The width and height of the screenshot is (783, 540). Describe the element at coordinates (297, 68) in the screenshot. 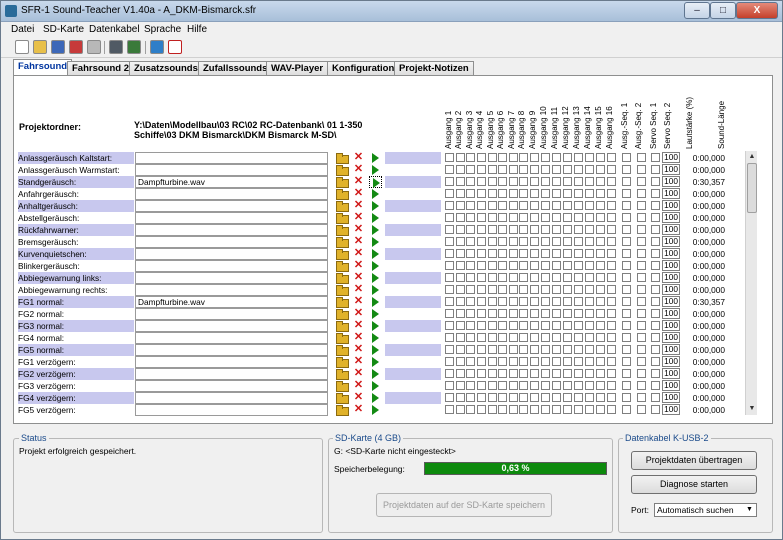

I see `tab-wav-player: WAV-Player` at that location.